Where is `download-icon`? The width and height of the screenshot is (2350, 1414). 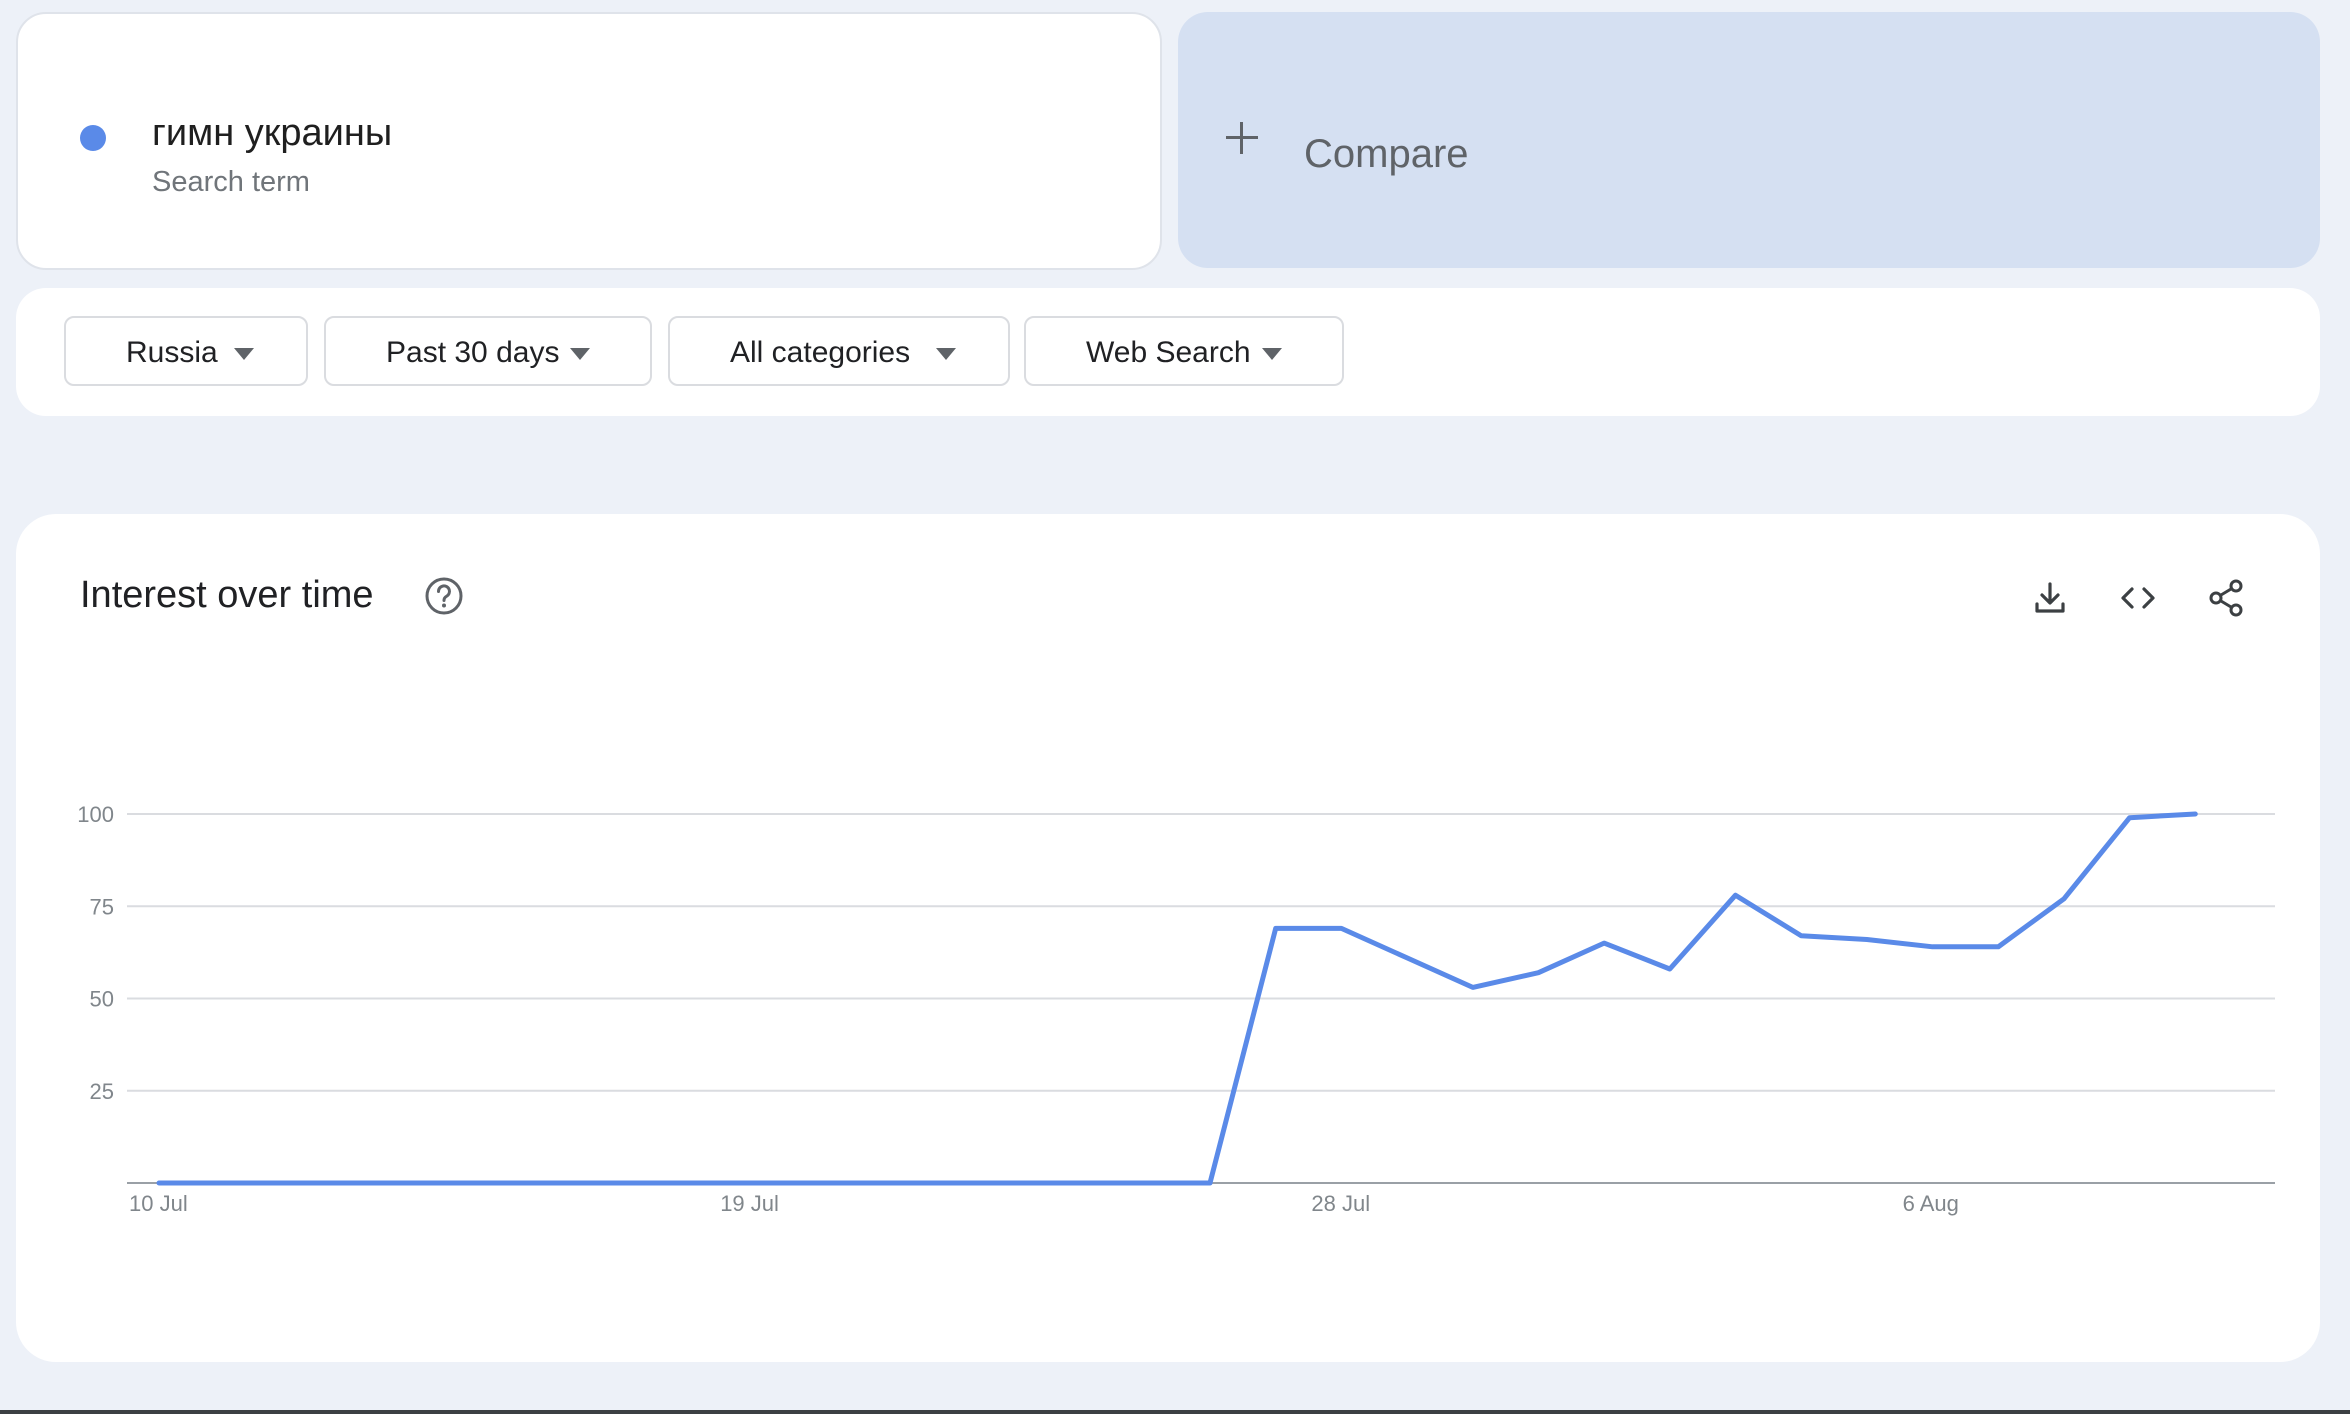 download-icon is located at coordinates (2050, 598).